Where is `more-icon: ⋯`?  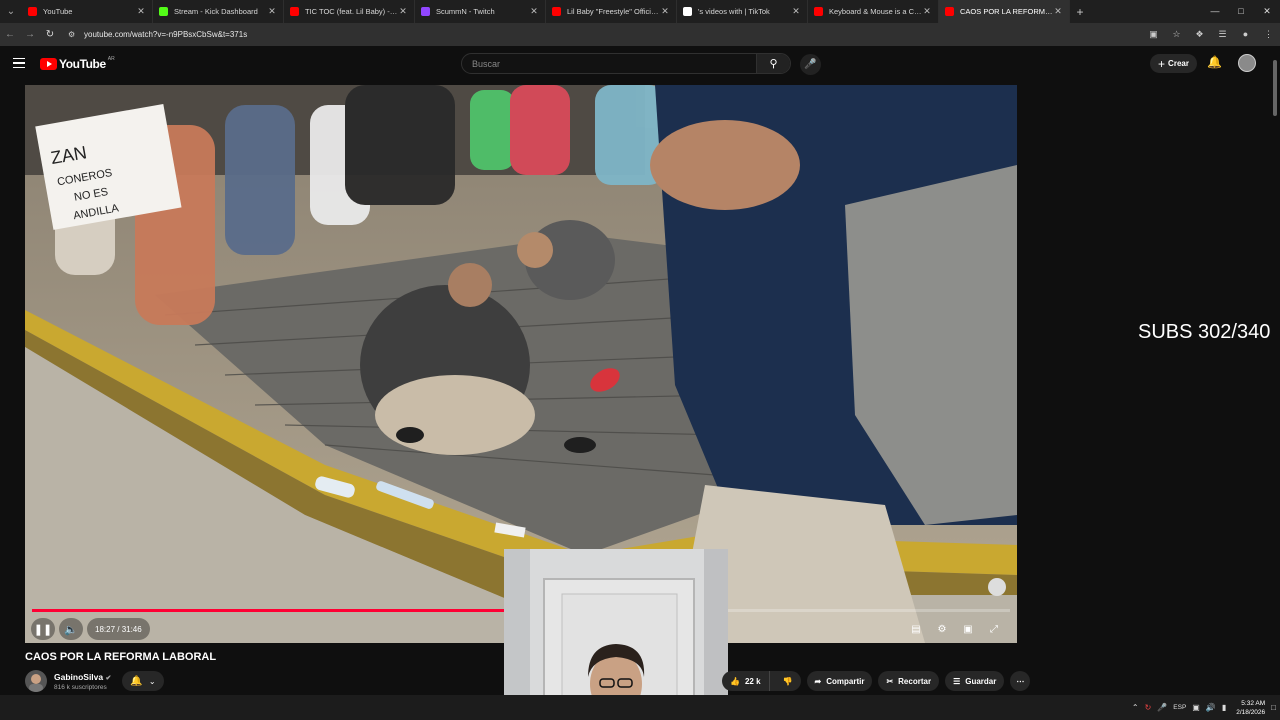 more-icon: ⋯ is located at coordinates (1020, 681).